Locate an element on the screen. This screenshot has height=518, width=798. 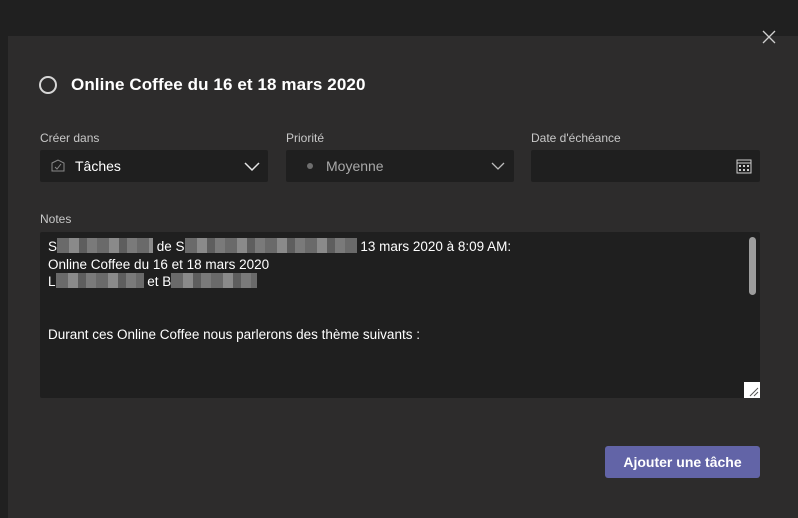
create-in-dropdown: Tâches is located at coordinates (154, 166).